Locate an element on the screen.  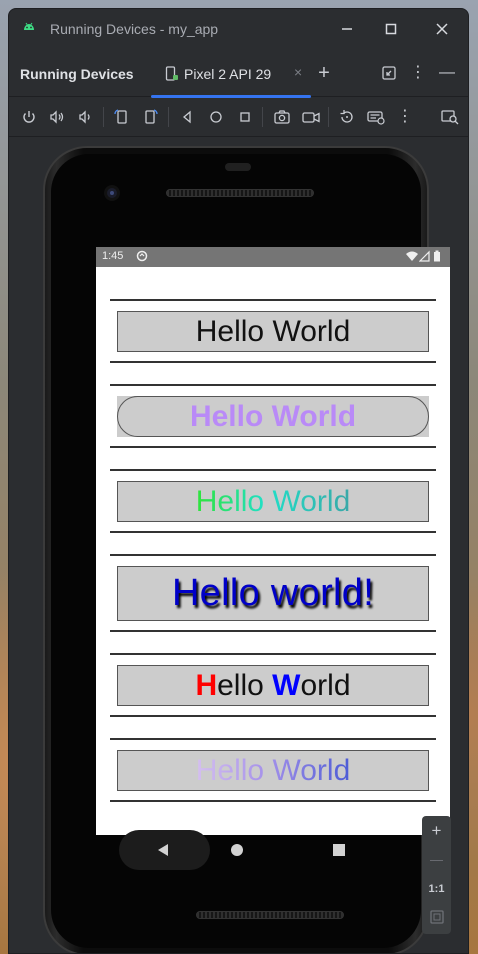
phone-device-icon is located at coordinates (171, 73).